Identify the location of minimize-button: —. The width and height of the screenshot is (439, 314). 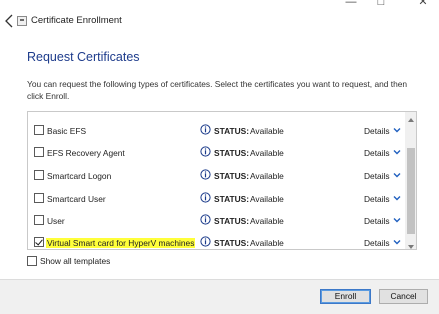
(351, 5).